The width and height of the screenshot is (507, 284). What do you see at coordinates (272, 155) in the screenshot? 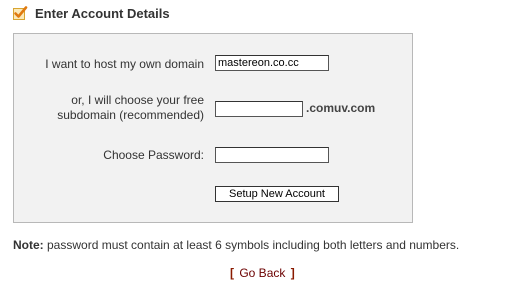
I see `password-input` at bounding box center [272, 155].